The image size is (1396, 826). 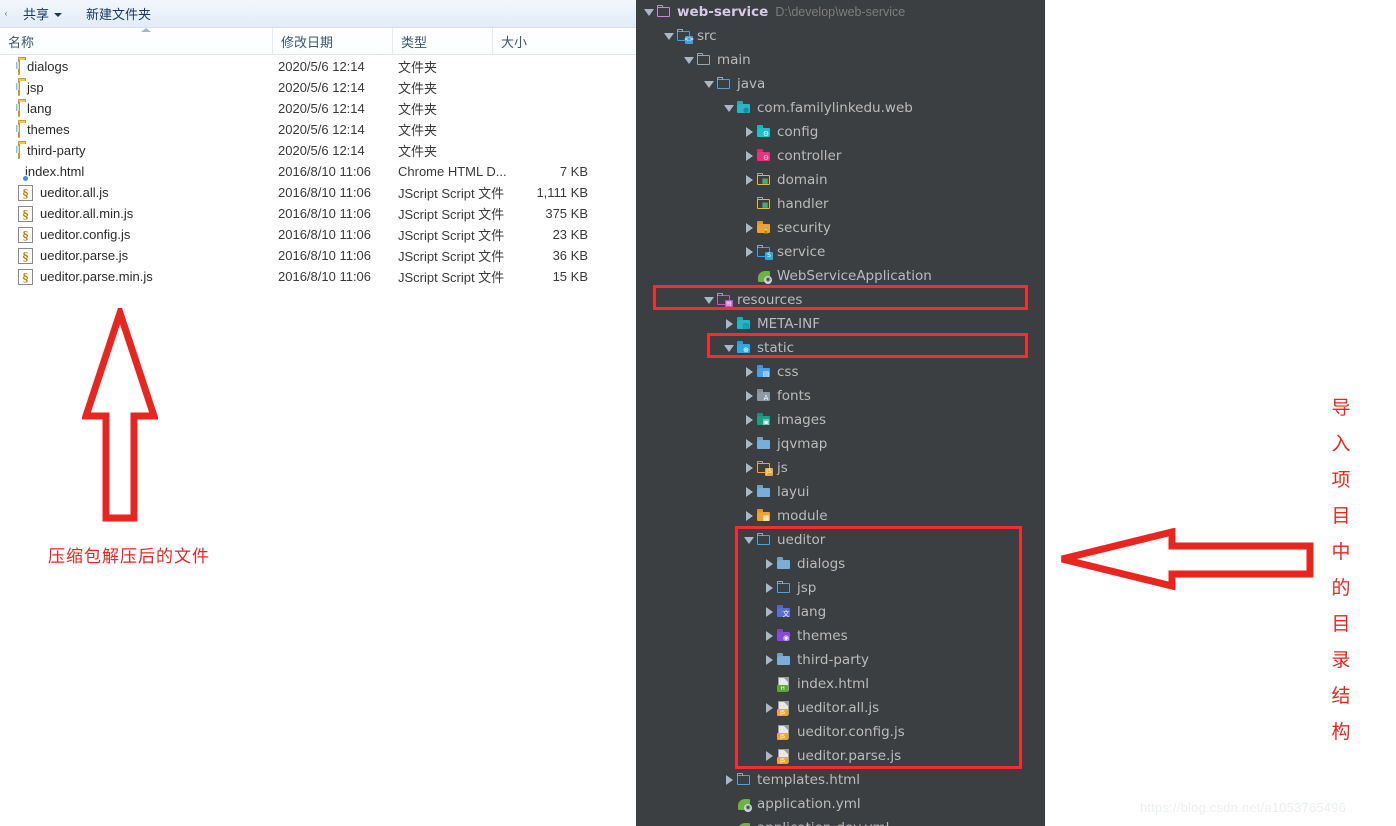 What do you see at coordinates (840, 588) in the screenshot?
I see `tree-node-jsp: jsp` at bounding box center [840, 588].